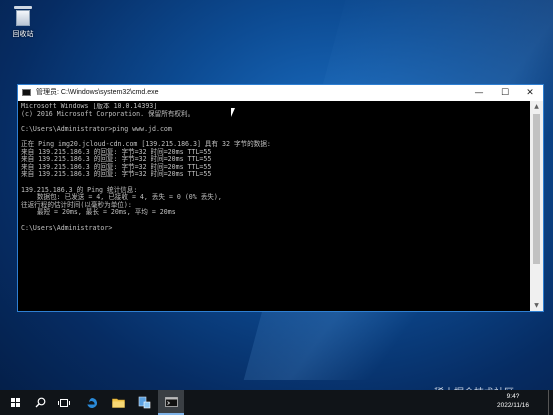 The image size is (553, 415). Describe the element at coordinates (97, 92) in the screenshot. I see `window-title: 管理员: C:\Windows\system32\cmd.exe` at that location.